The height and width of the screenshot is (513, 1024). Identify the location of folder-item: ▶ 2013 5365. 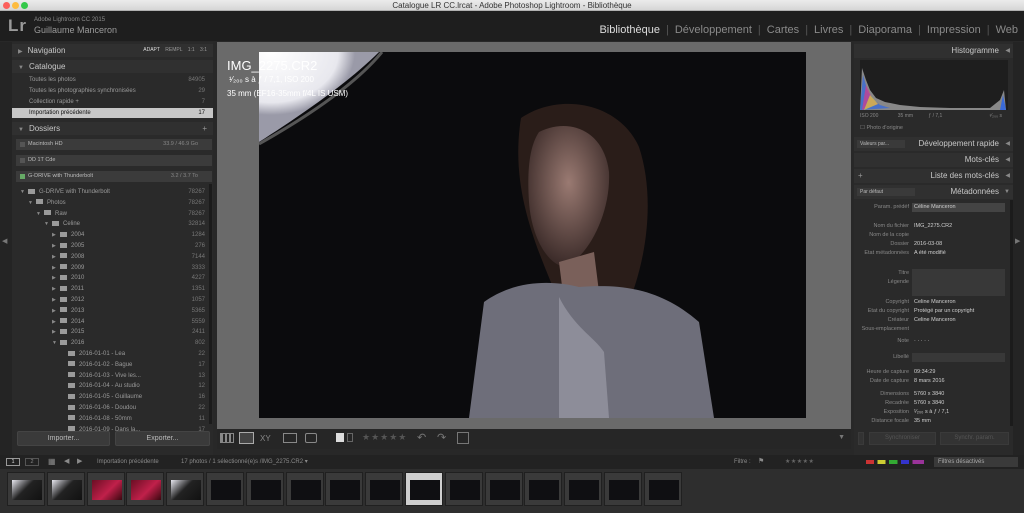
(112, 311).